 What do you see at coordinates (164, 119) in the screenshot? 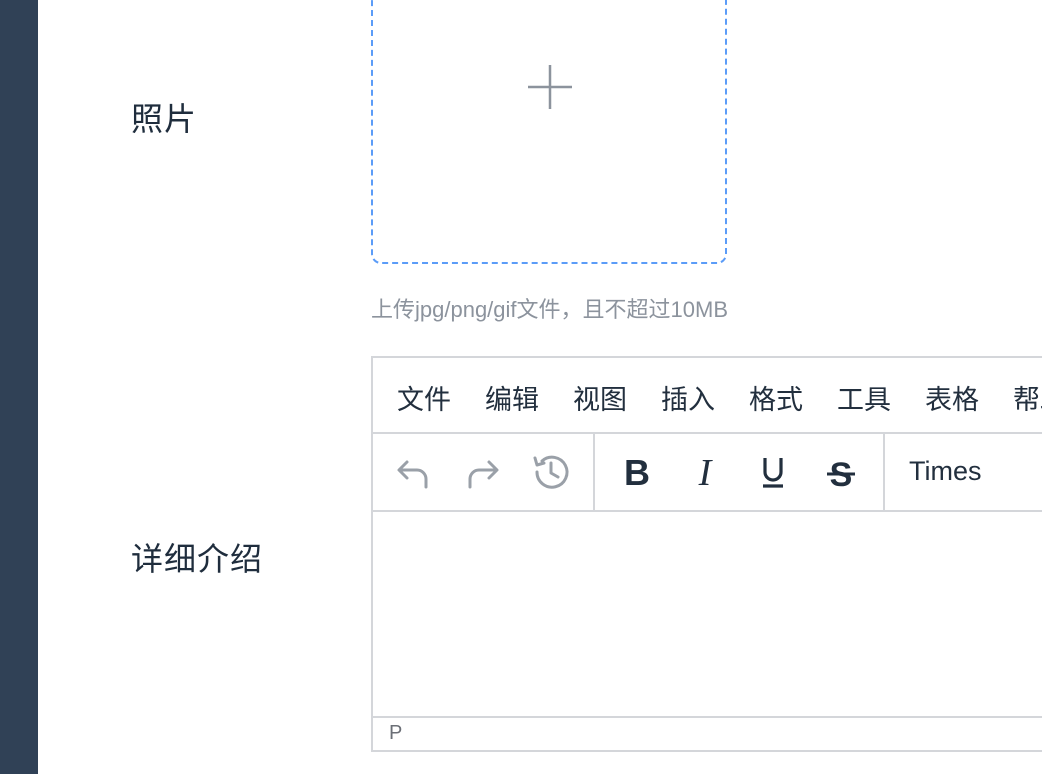
I see `photo-label: 照片` at bounding box center [164, 119].